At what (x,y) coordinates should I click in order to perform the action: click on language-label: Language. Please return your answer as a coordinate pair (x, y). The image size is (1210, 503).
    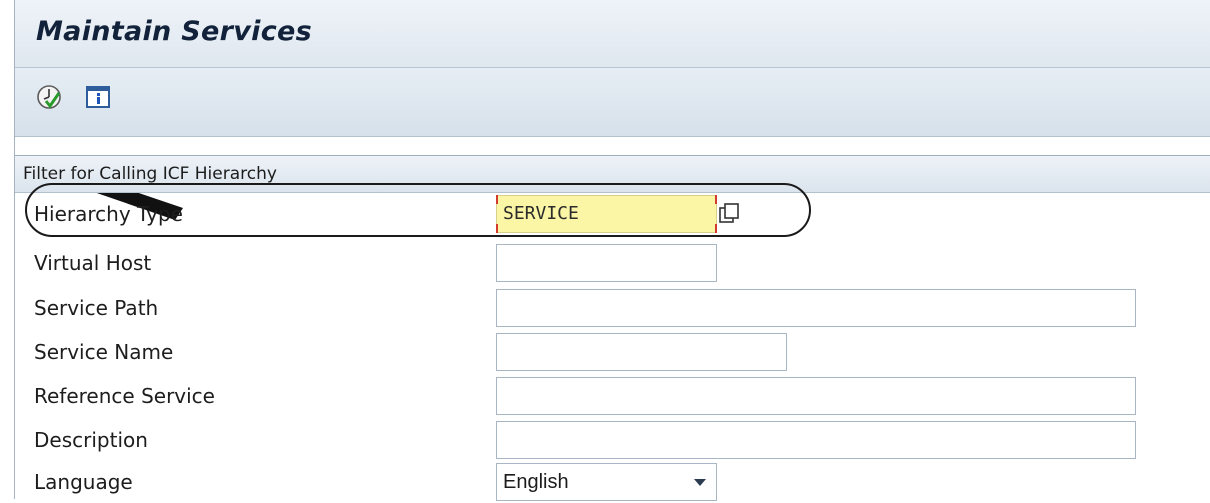
    Looking at the image, I should click on (83, 482).